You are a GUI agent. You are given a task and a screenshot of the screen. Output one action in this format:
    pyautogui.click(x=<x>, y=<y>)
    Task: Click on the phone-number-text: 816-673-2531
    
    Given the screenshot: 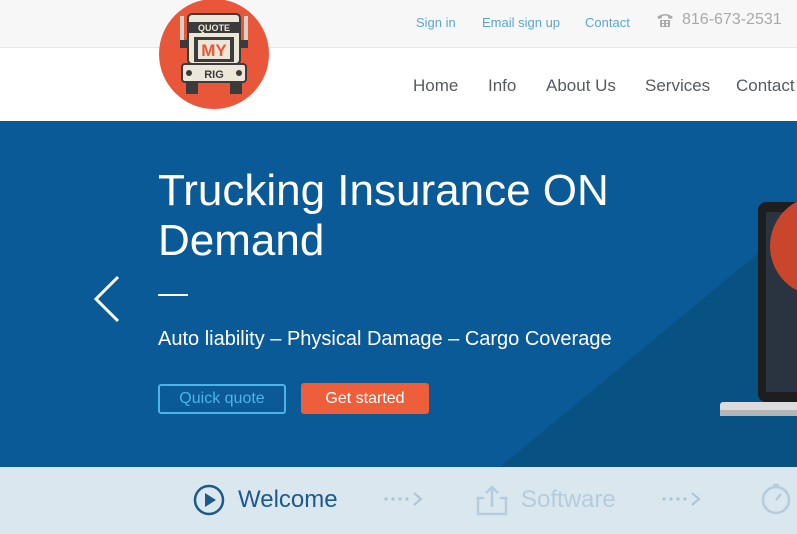 What is the action you would take?
    pyautogui.click(x=732, y=19)
    